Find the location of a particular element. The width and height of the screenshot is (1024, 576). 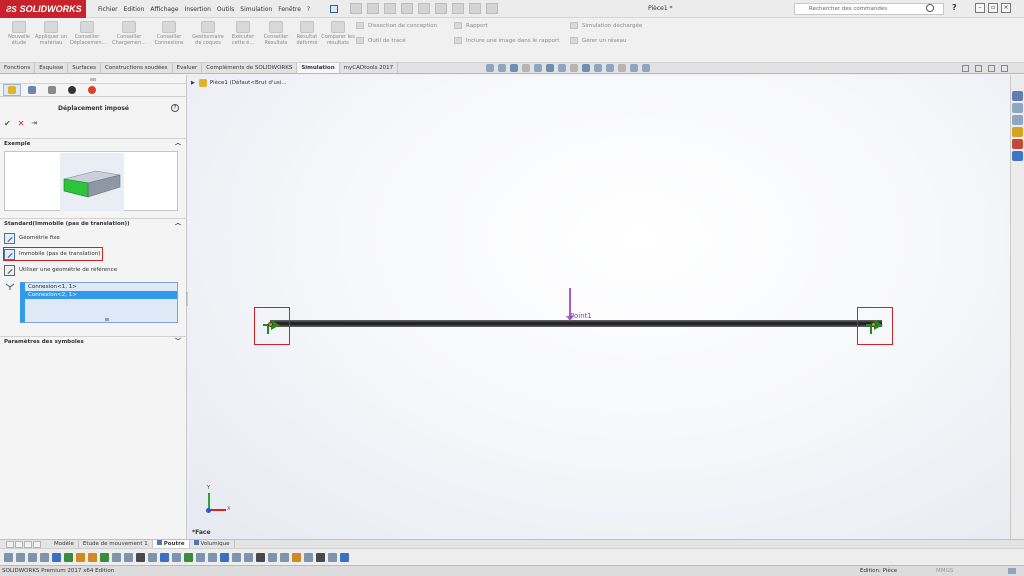

help-icon: ? is located at coordinates (954, 7).